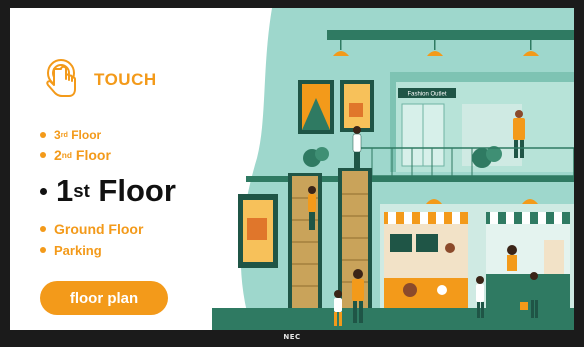 Image resolution: width=584 pixels, height=347 pixels. Describe the element at coordinates (426, 95) in the screenshot. I see `store-sign-text: Fashion Outlet` at that location.